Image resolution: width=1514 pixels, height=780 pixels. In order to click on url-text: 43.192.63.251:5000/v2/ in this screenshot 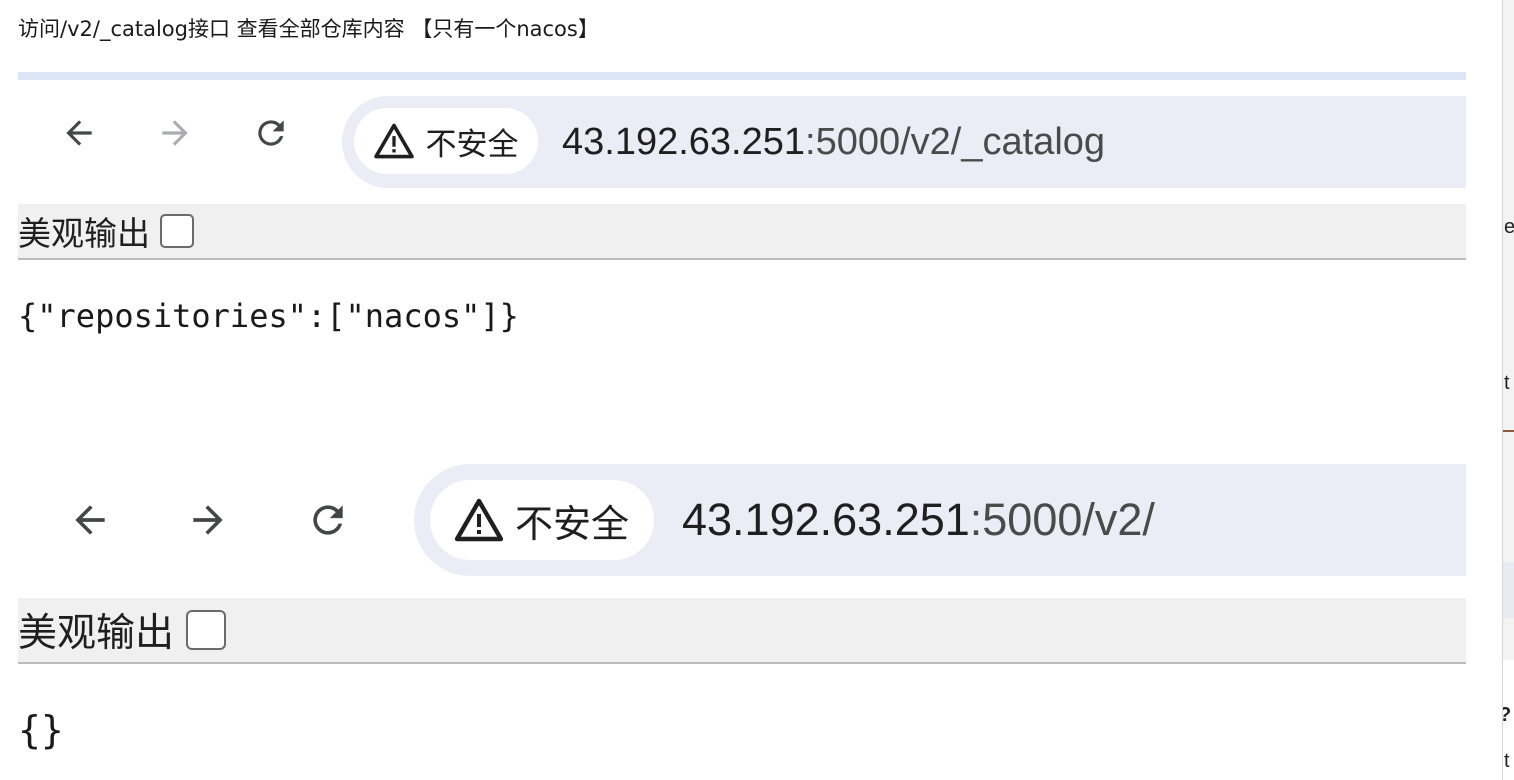, I will do `click(918, 520)`.